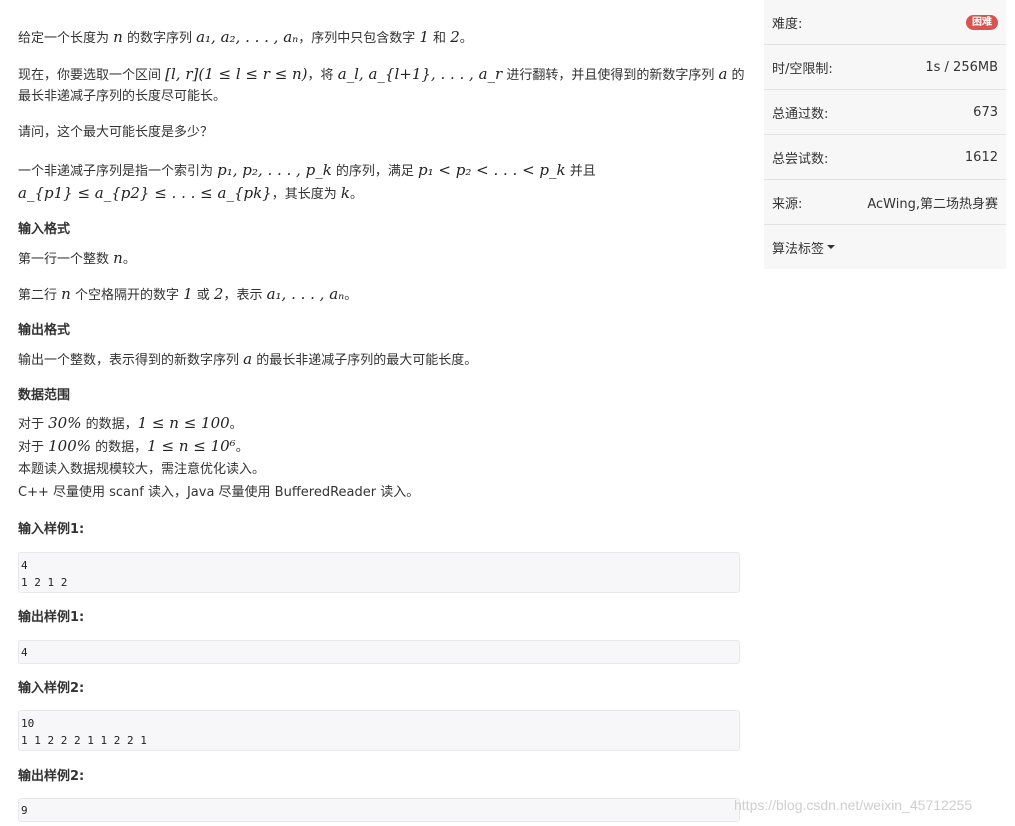 This screenshot has width=1015, height=826. What do you see at coordinates (44, 330) in the screenshot?
I see `output-format-heading: 输出格式` at bounding box center [44, 330].